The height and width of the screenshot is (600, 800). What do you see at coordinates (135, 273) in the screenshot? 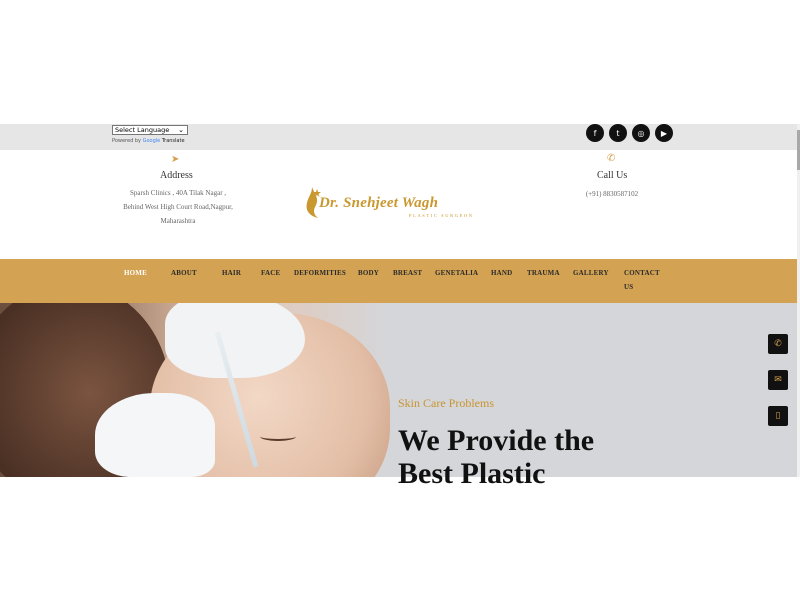
I see `nav-home: HOME` at bounding box center [135, 273].